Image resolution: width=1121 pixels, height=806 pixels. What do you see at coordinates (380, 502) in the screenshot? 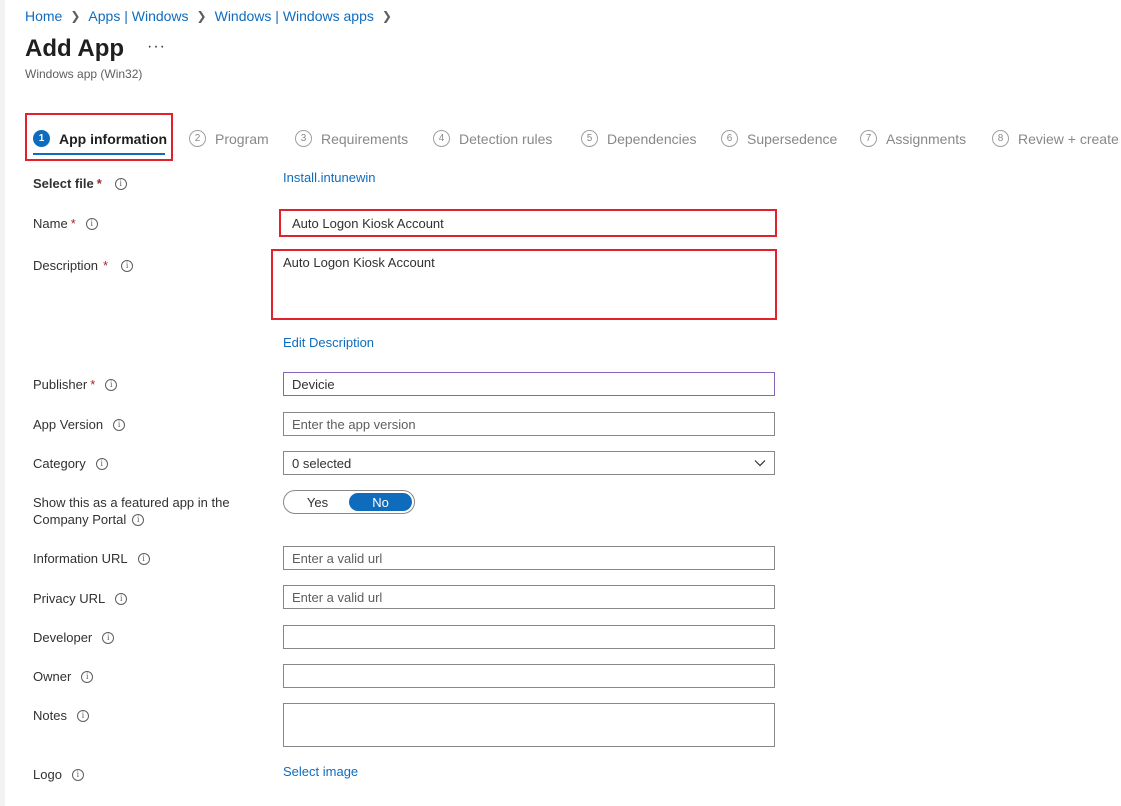
I see `toggle-no: No` at bounding box center [380, 502].